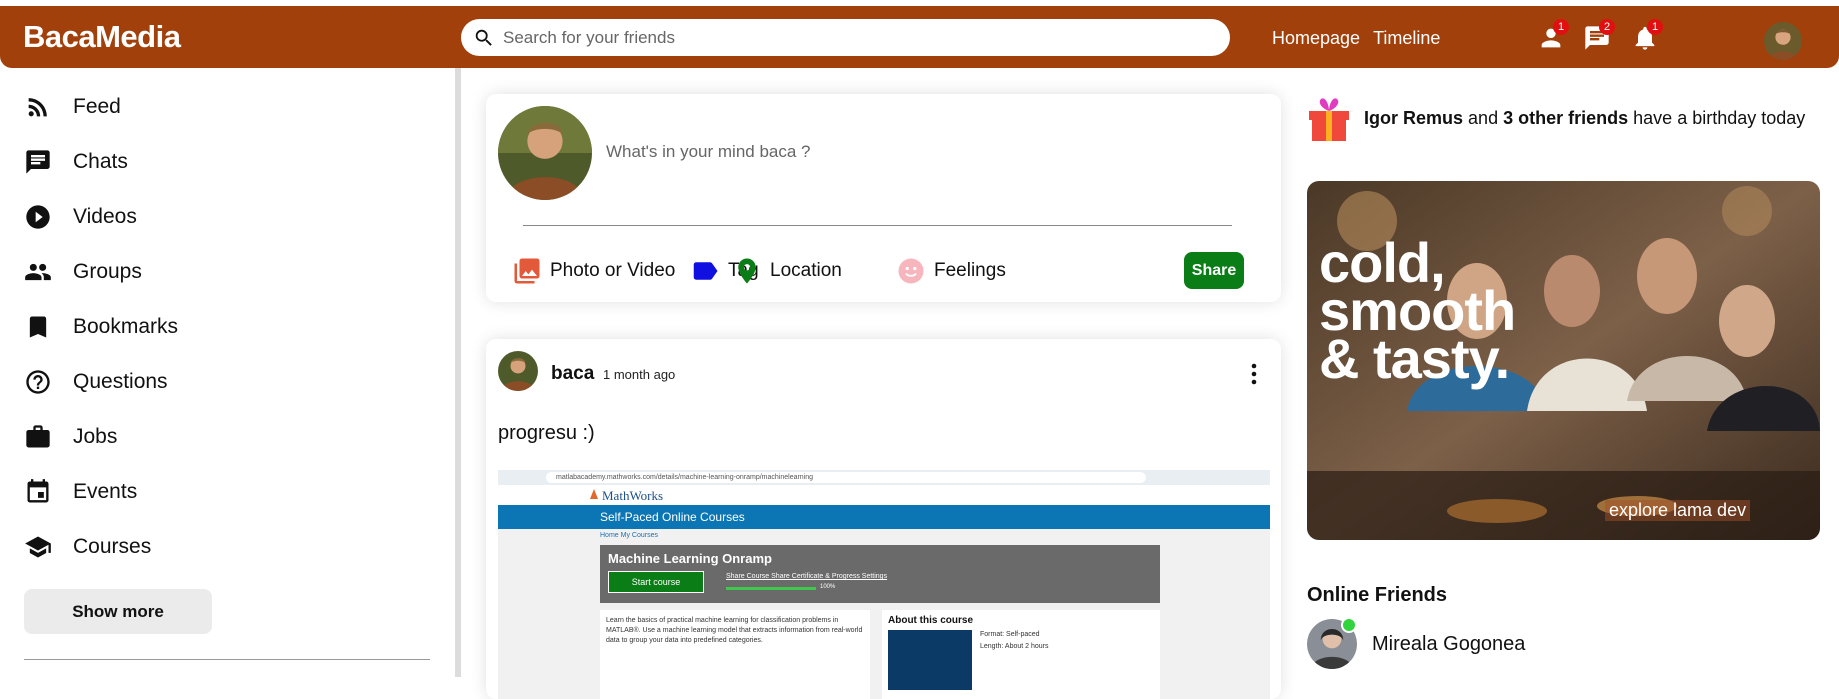  I want to click on post-username: baca, so click(572, 374).